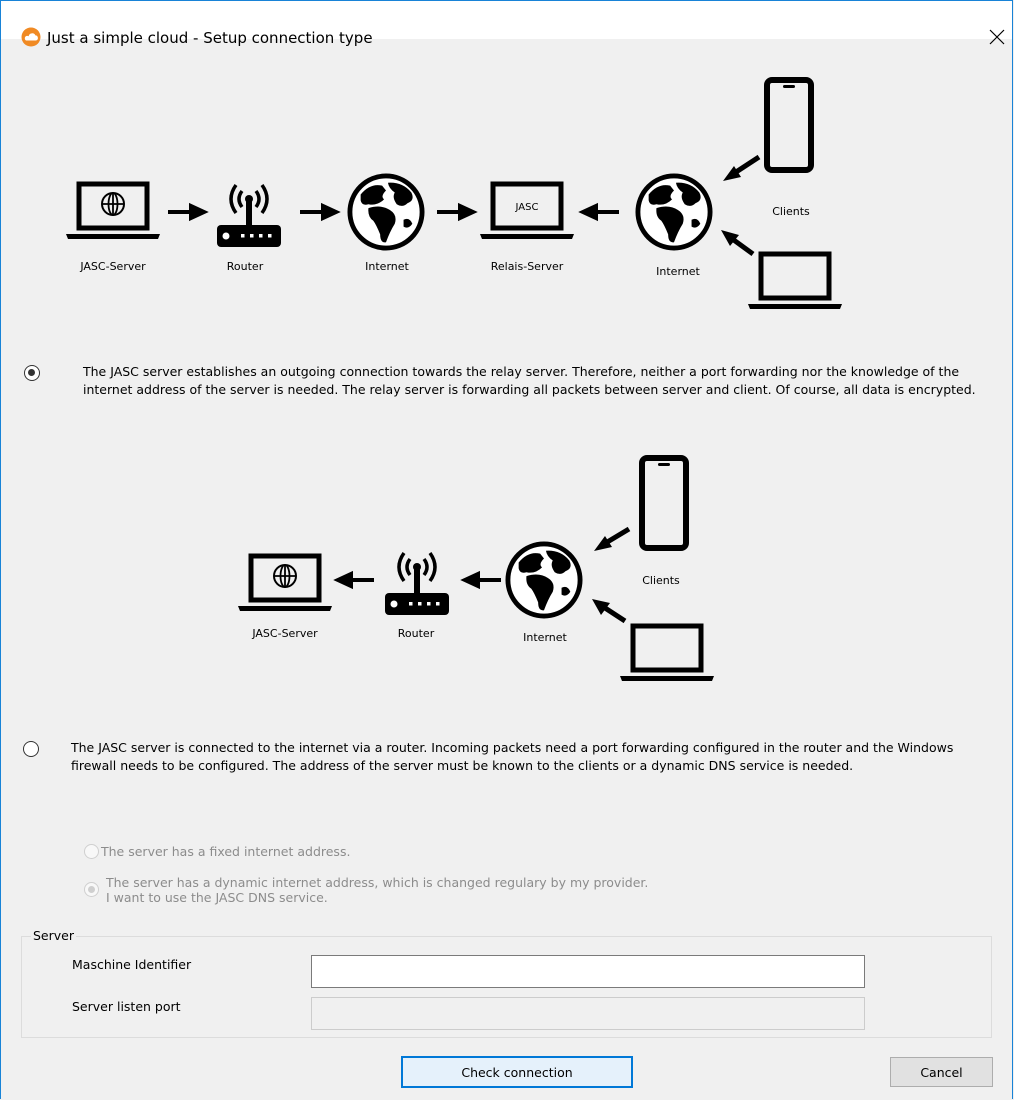 The width and height of the screenshot is (1014, 1100). What do you see at coordinates (91, 889) in the screenshot?
I see `dynamic-address-radio` at bounding box center [91, 889].